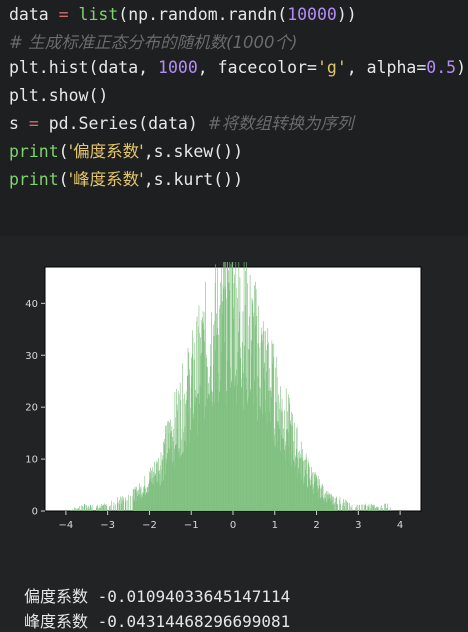  What do you see at coordinates (106, 151) in the screenshot?
I see `code-token: '偏度系数'` at bounding box center [106, 151].